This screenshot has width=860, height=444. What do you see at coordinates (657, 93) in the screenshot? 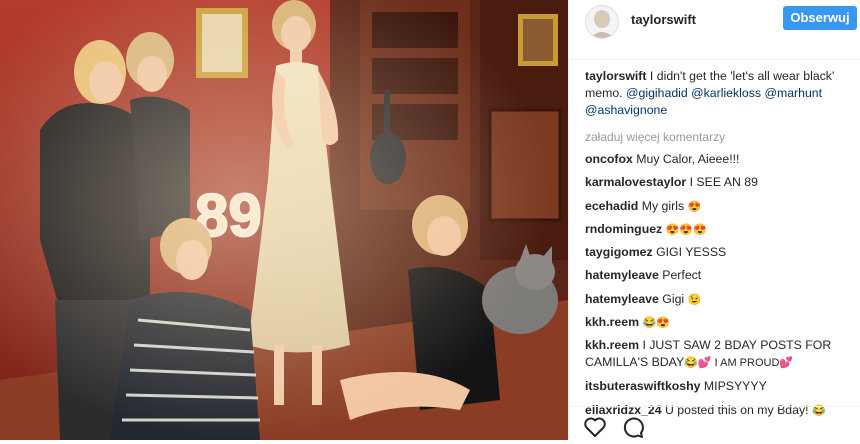
I see `mention-link: @gigihadid` at bounding box center [657, 93].